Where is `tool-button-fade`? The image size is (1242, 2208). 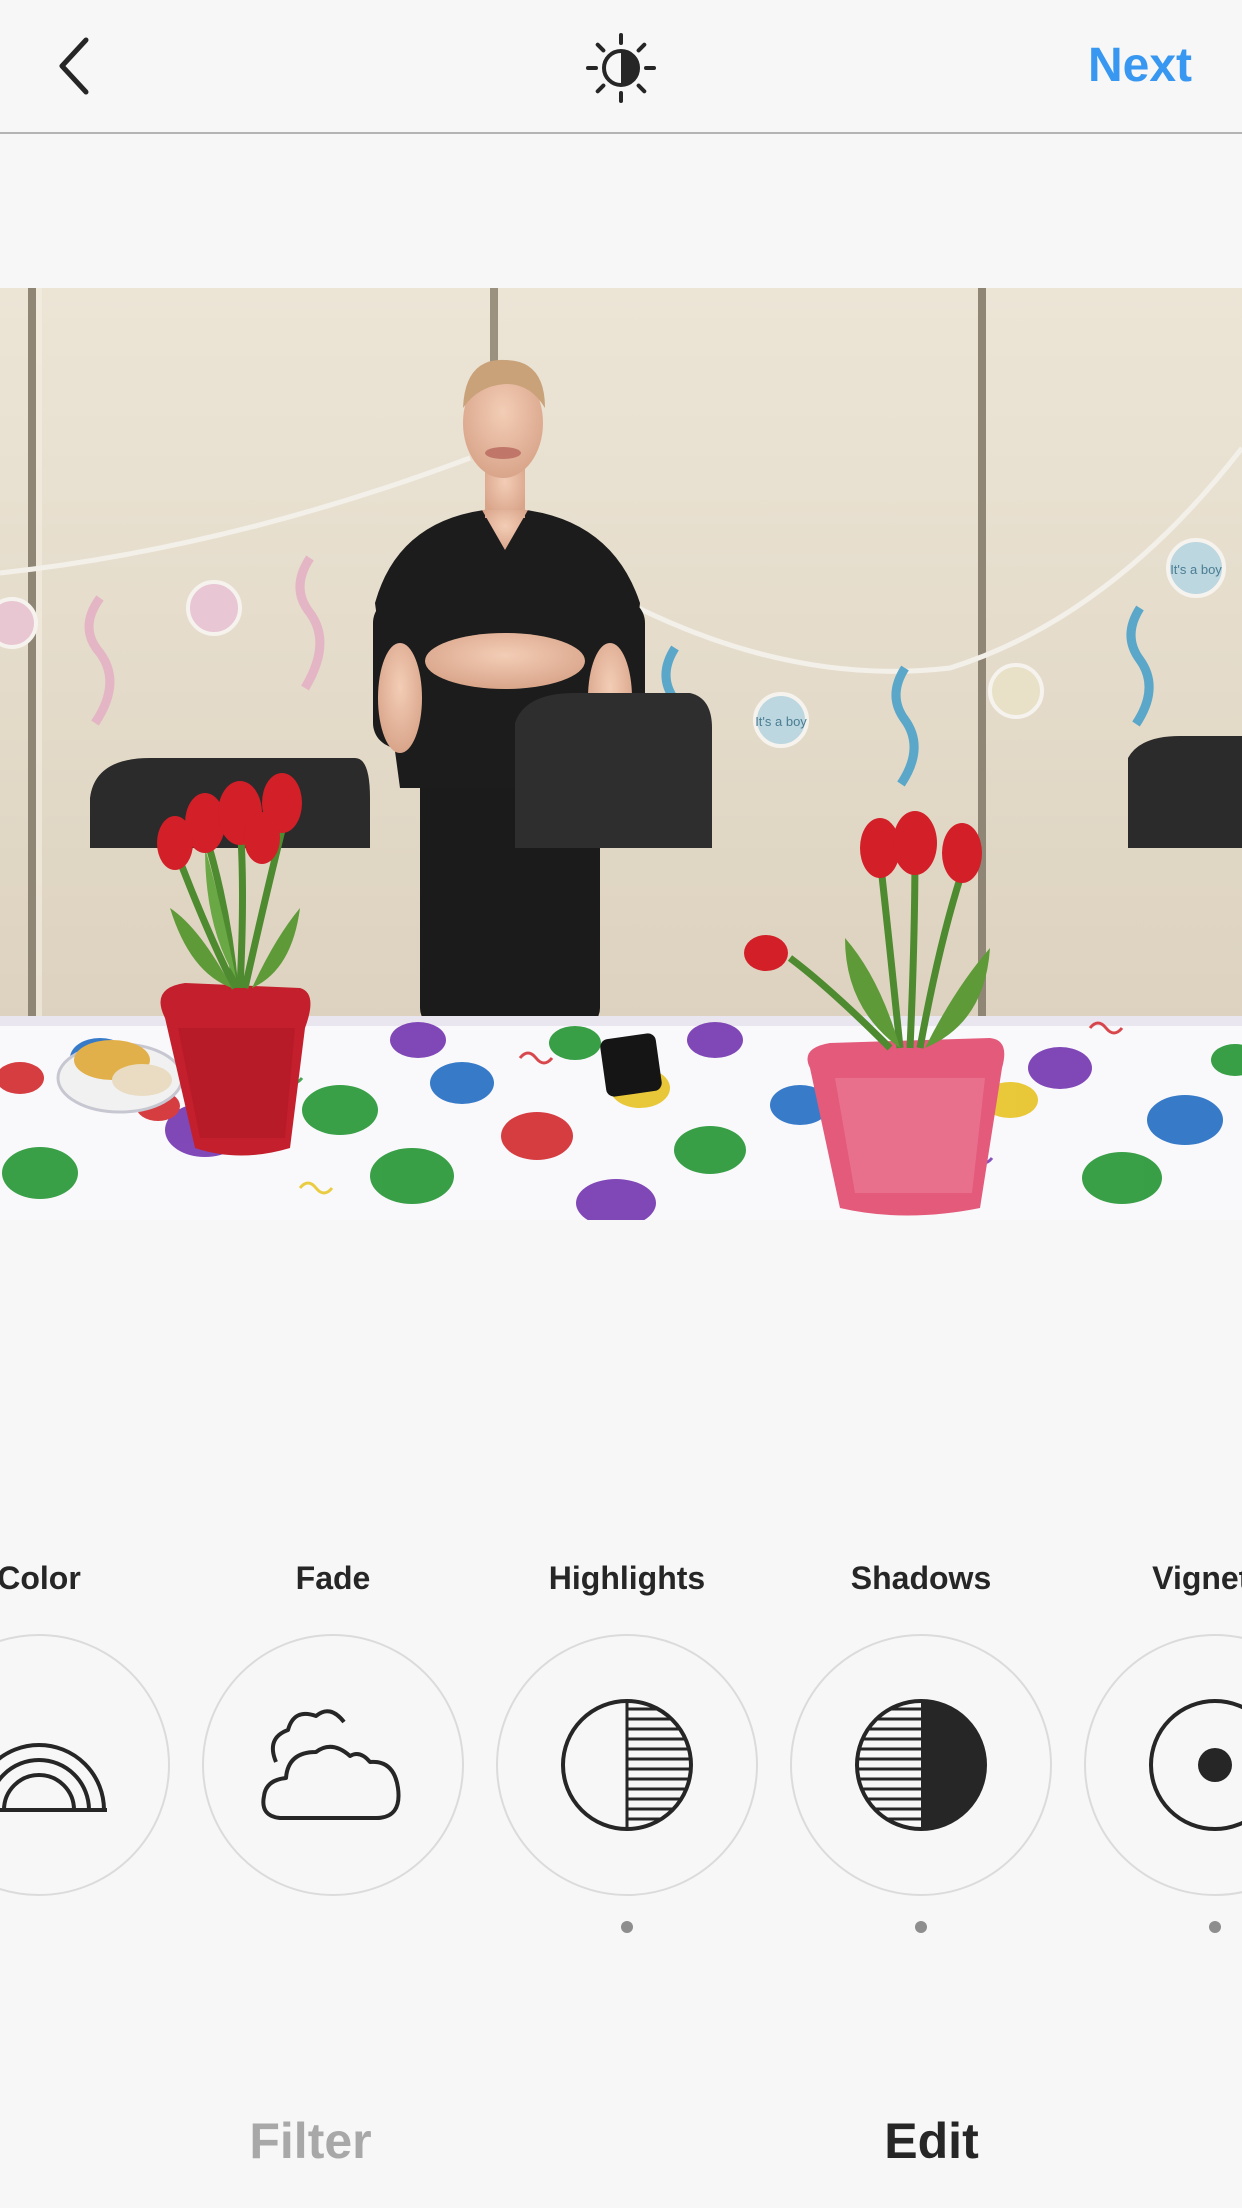
tool-button-fade is located at coordinates (333, 1765).